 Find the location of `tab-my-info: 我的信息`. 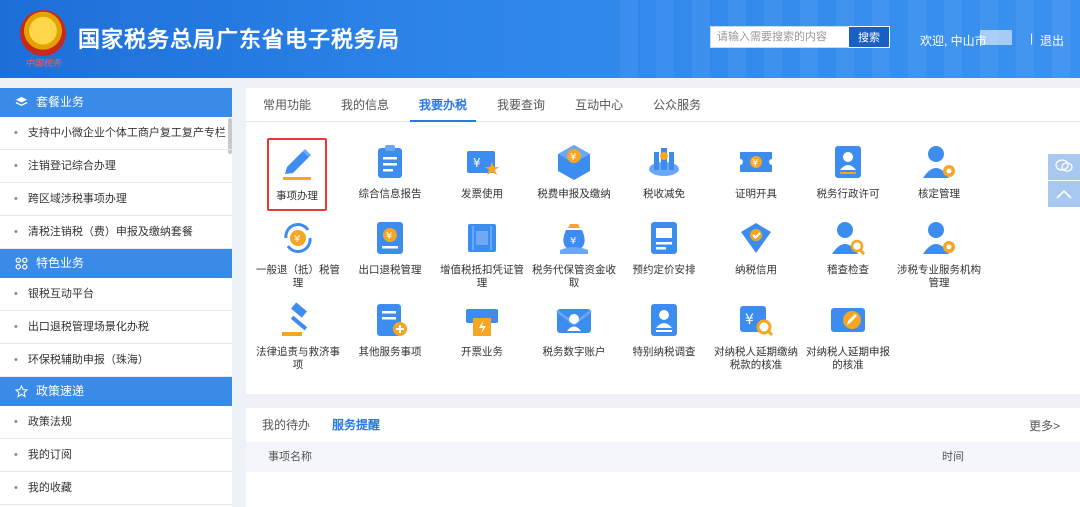

tab-my-info: 我的信息 is located at coordinates (365, 104).